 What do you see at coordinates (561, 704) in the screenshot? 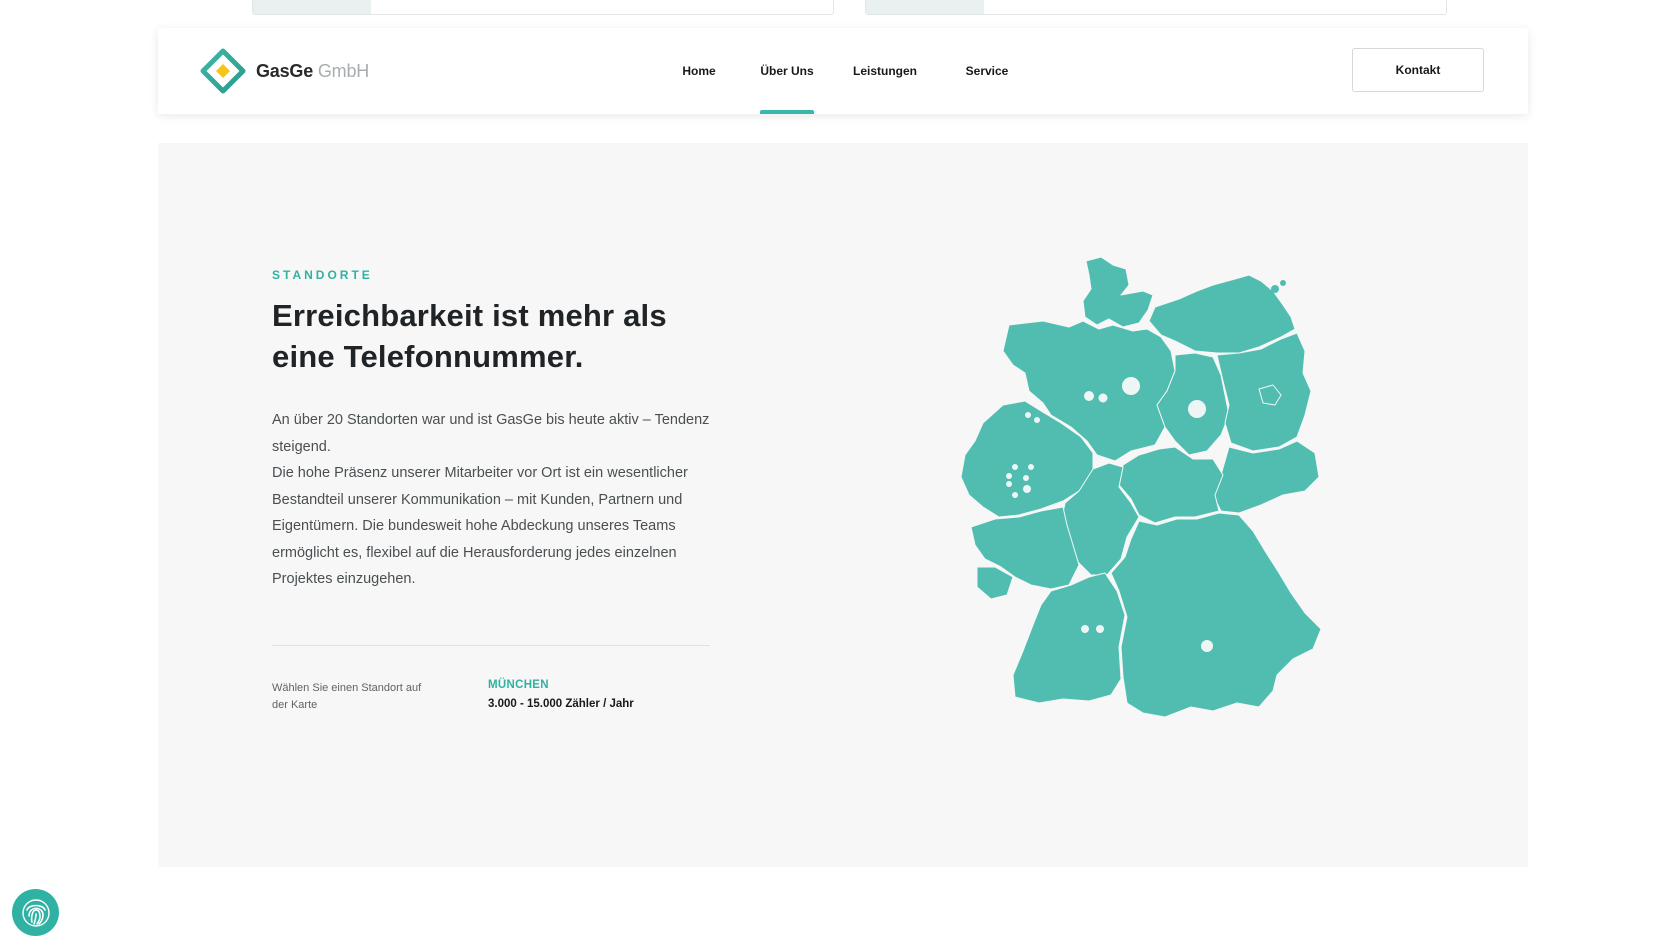
I see `selected-location-detail: 3.000 - 15.000 Zähler / Jahr` at bounding box center [561, 704].